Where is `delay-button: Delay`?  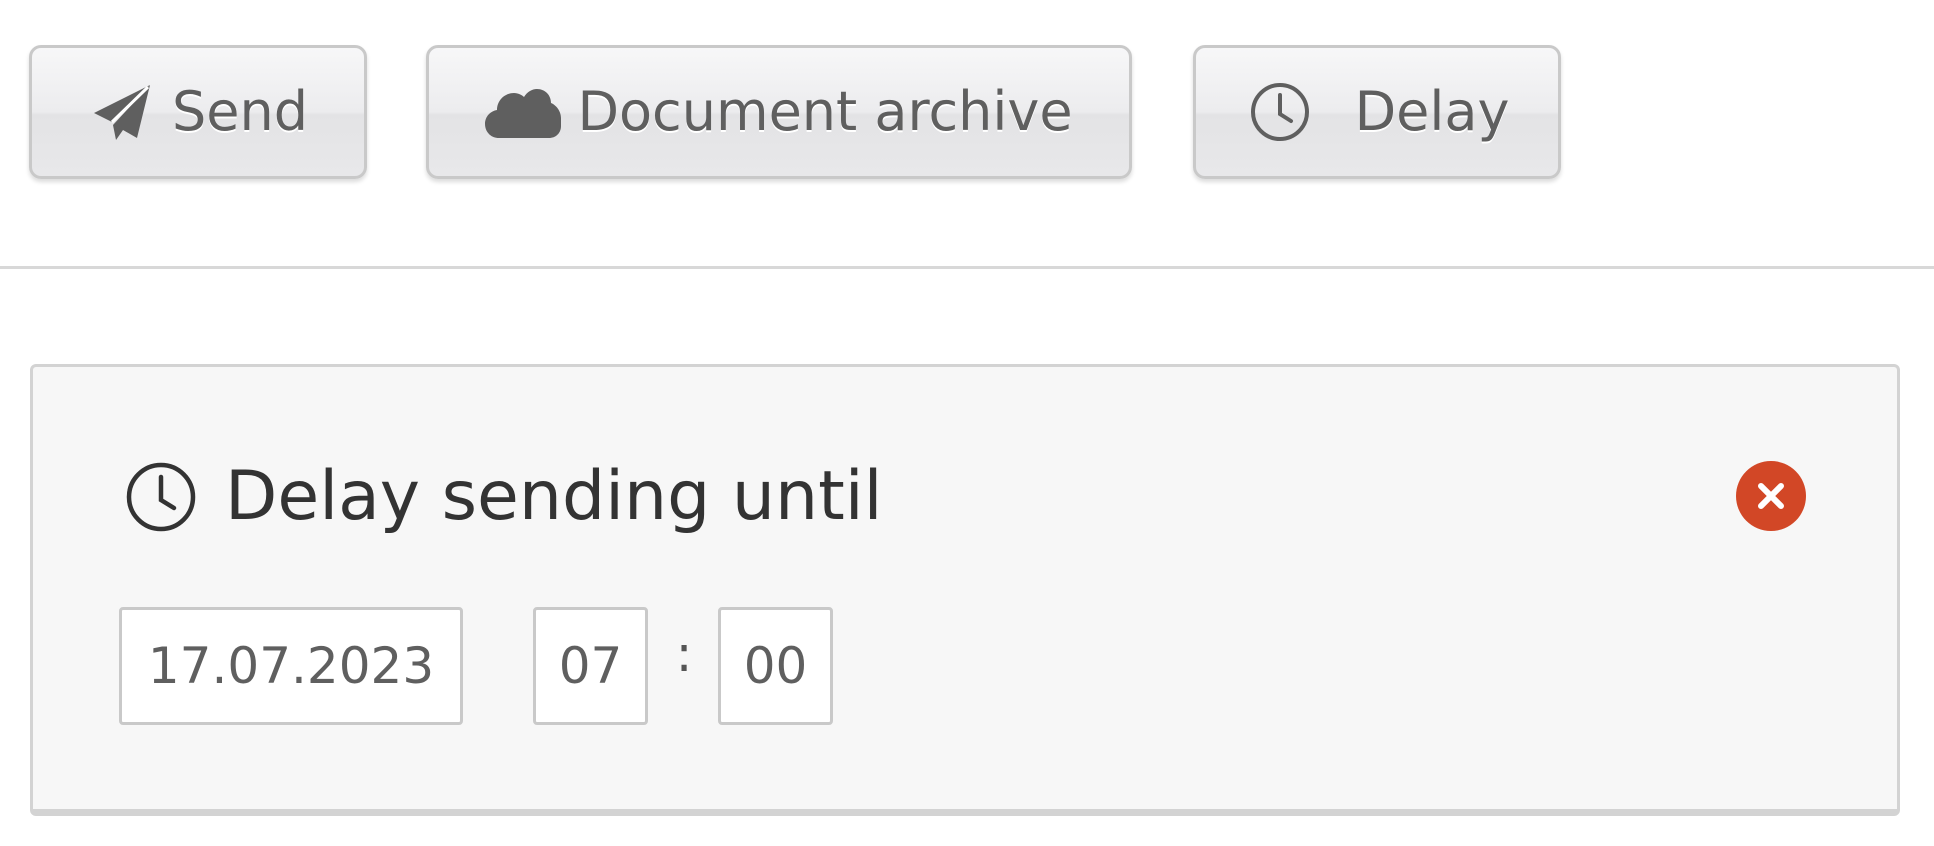 delay-button: Delay is located at coordinates (1377, 112).